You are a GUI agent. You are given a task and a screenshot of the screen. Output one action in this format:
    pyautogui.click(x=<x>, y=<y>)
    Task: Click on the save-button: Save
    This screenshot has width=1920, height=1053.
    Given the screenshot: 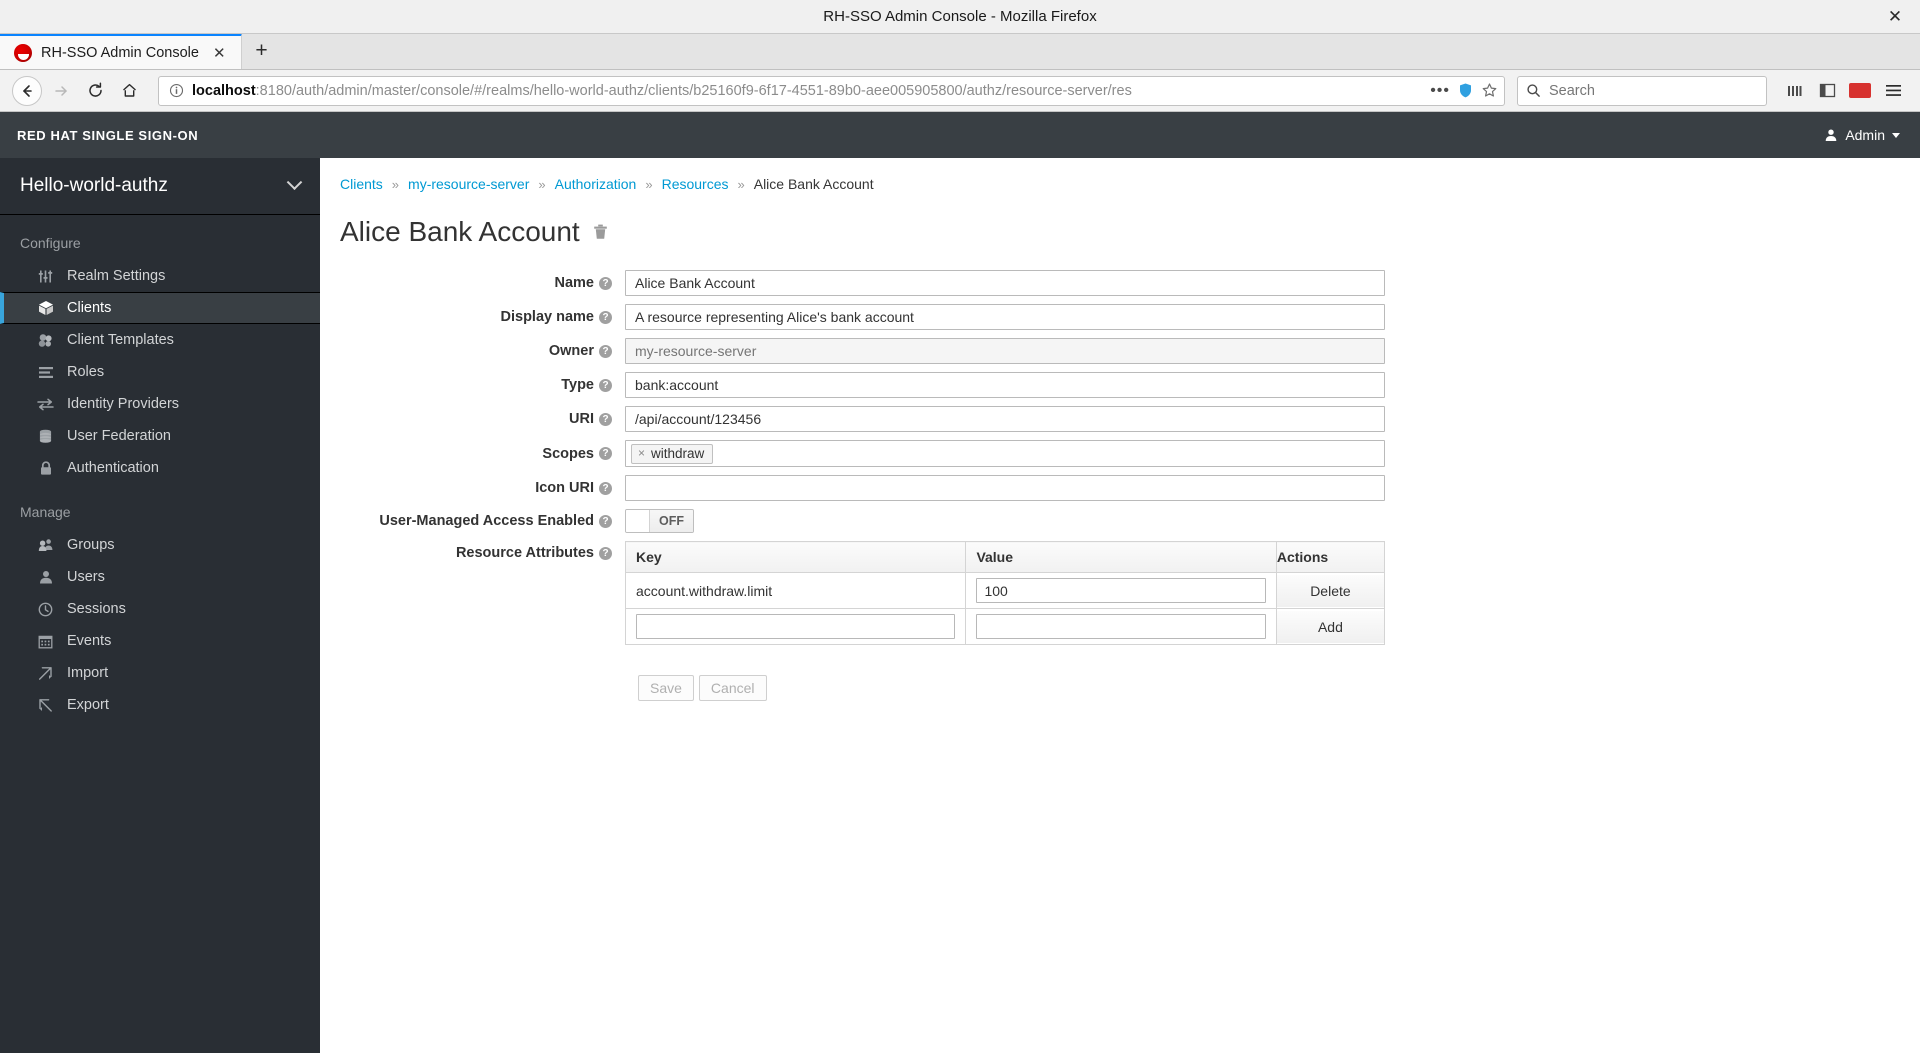 What is the action you would take?
    pyautogui.click(x=666, y=688)
    